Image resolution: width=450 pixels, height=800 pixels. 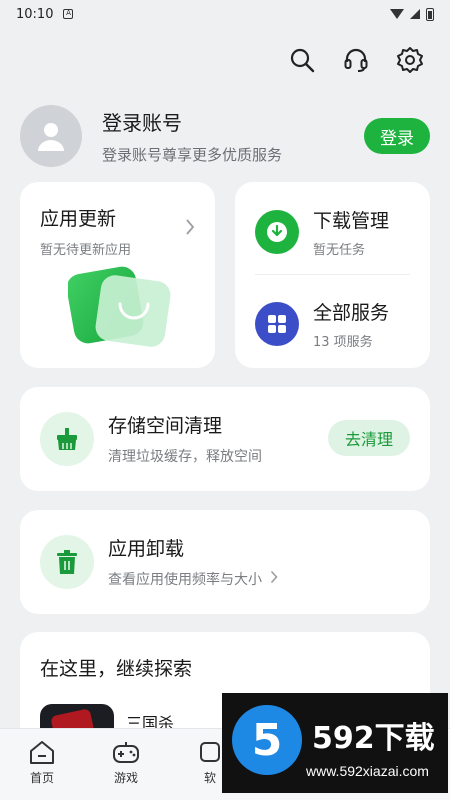 I want to click on apps-icon, so click(x=210, y=752).